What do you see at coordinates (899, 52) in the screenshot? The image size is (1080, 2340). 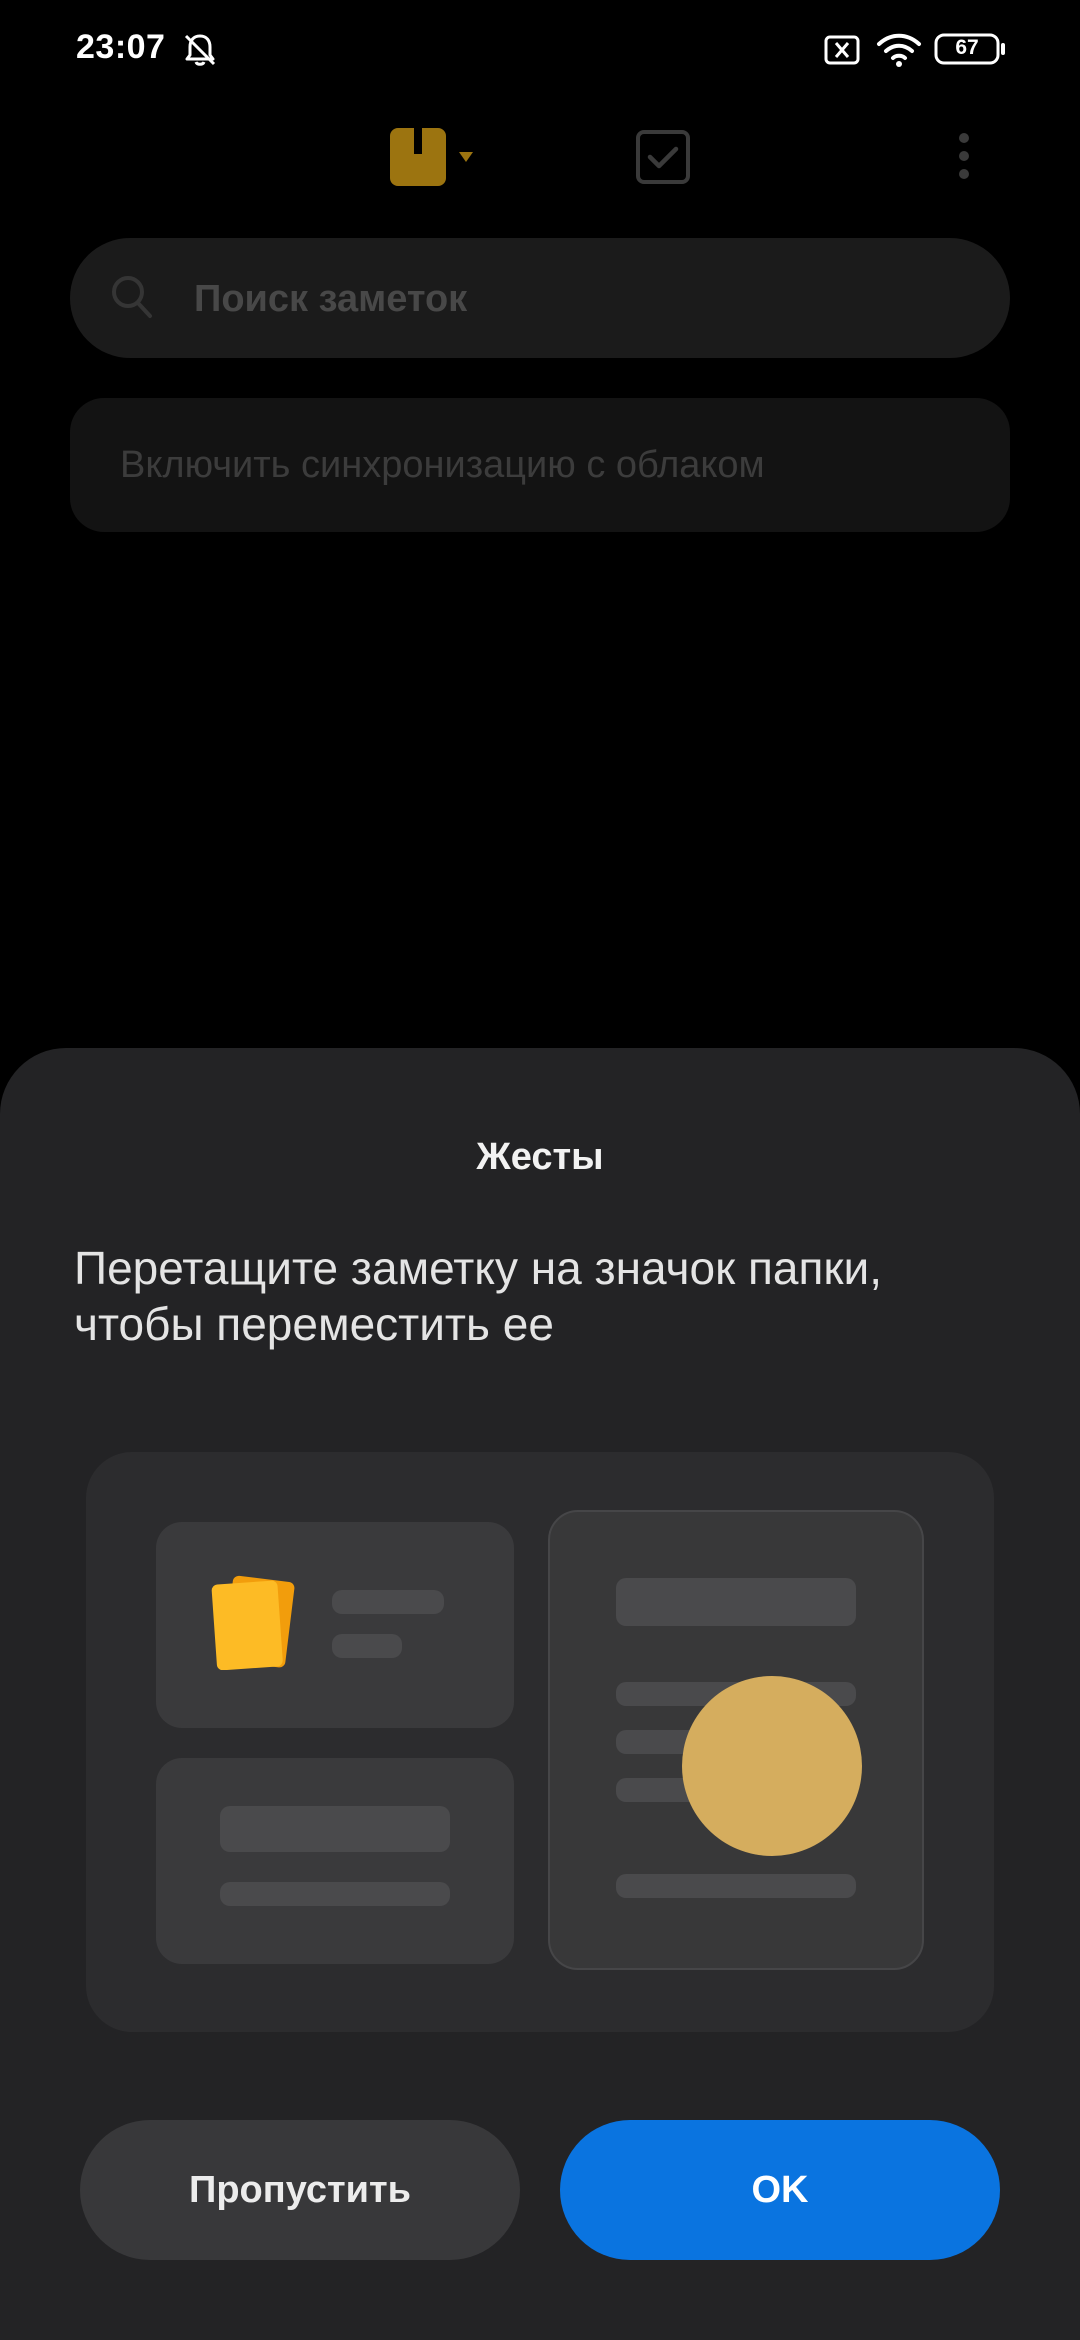 I see `wifi-icon` at bounding box center [899, 52].